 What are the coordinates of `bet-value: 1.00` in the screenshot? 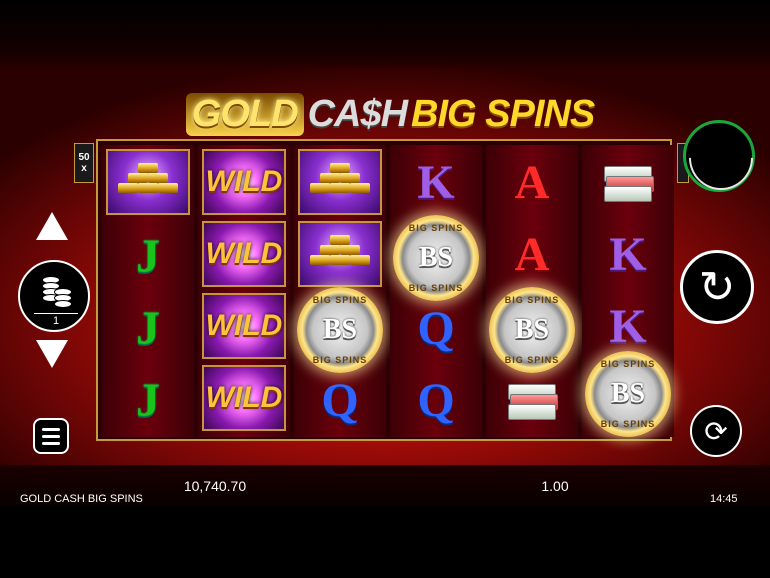 It's located at (555, 486).